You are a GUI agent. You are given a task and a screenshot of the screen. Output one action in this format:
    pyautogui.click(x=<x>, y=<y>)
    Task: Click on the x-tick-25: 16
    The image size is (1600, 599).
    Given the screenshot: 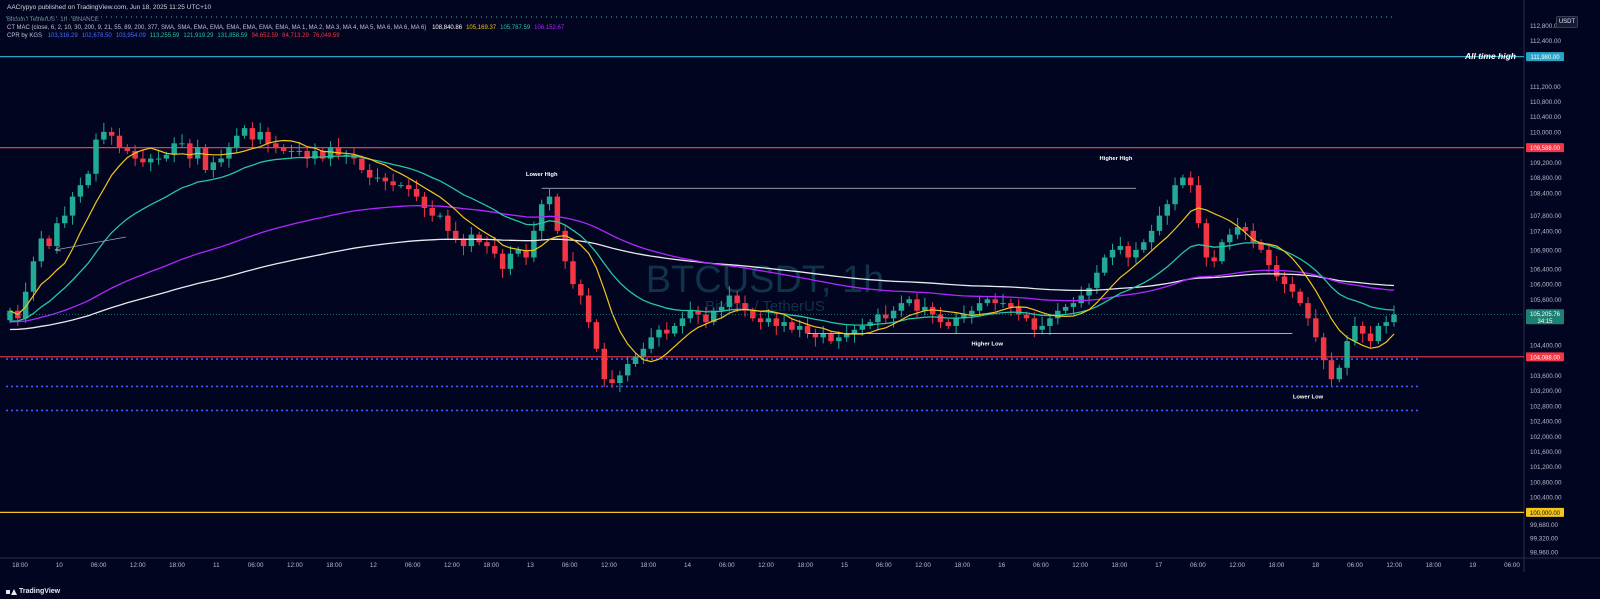 What is the action you would take?
    pyautogui.click(x=1002, y=565)
    